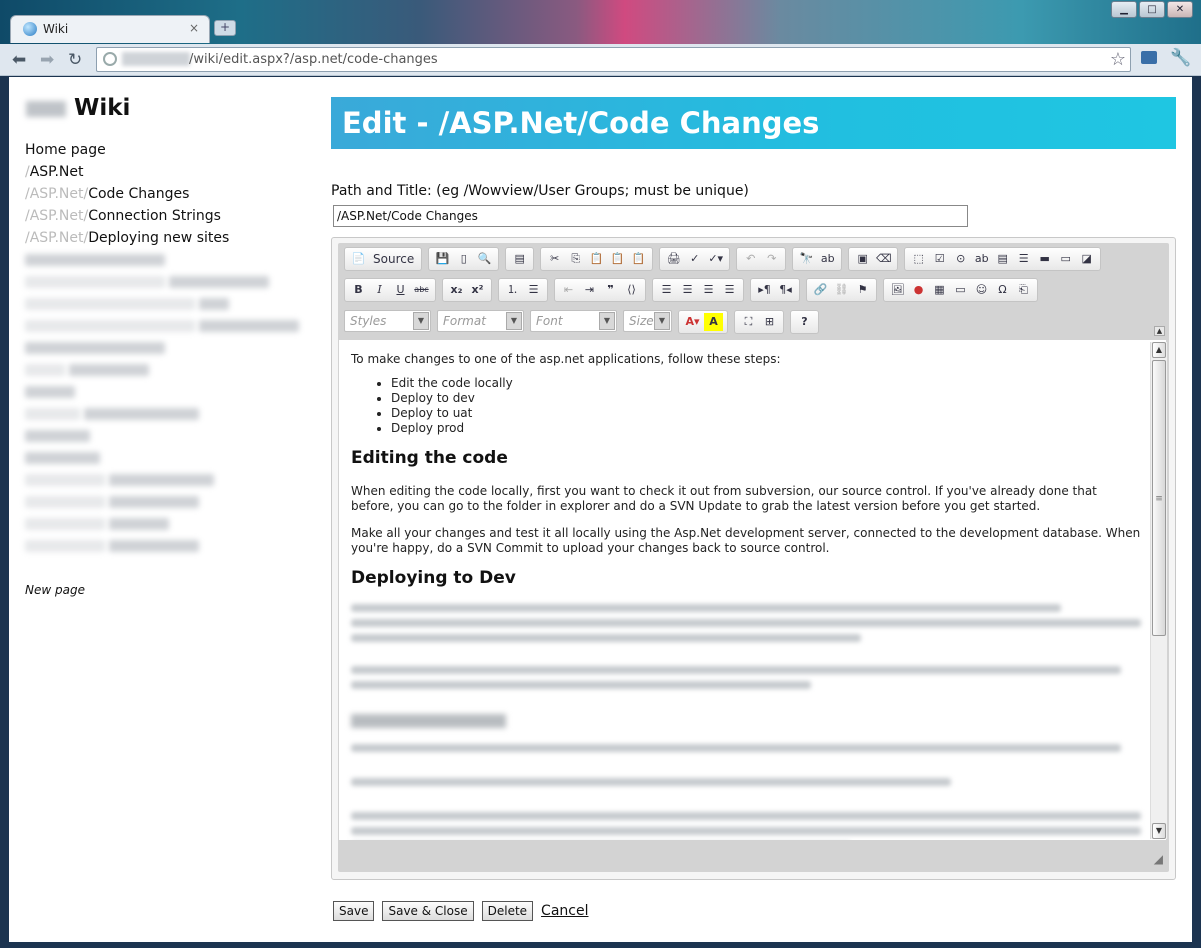 Image resolution: width=1201 pixels, height=948 pixels. Describe the element at coordinates (170, 238) in the screenshot. I see `sidebar-item-deploying: /ASP.Net/Deploying new sites` at that location.